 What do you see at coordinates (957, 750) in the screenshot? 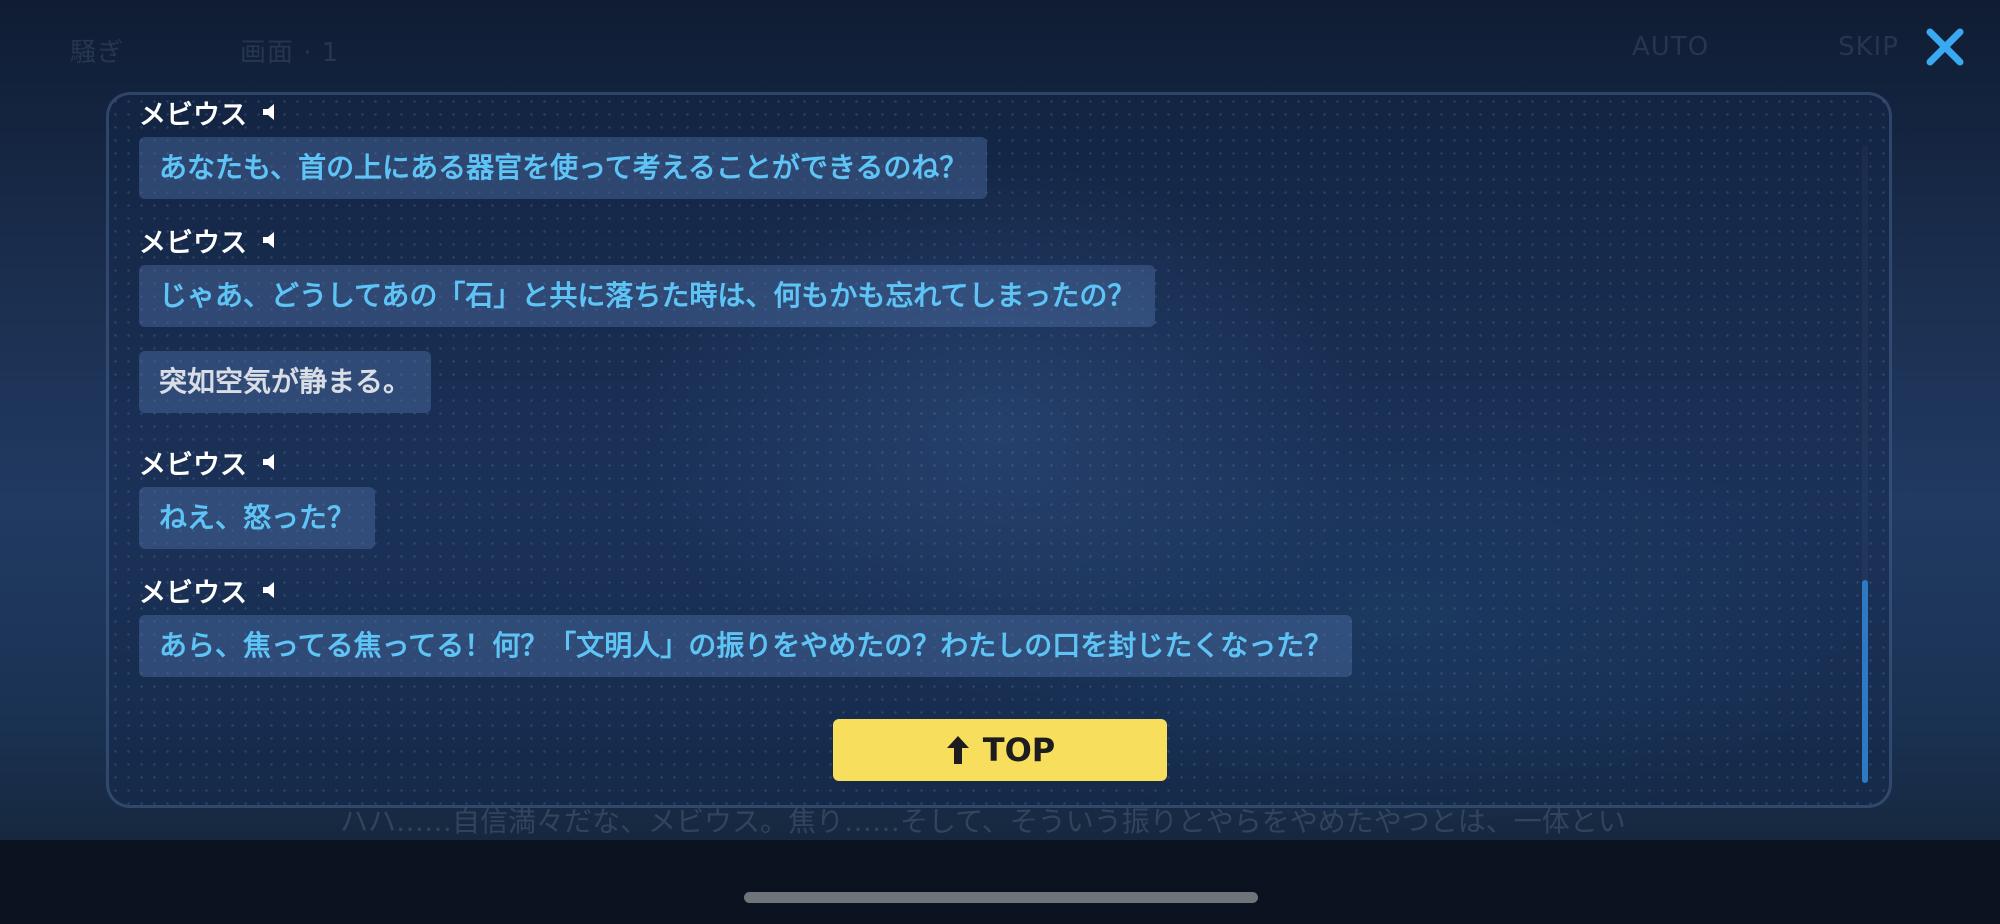
I see `arrow-up-icon` at bounding box center [957, 750].